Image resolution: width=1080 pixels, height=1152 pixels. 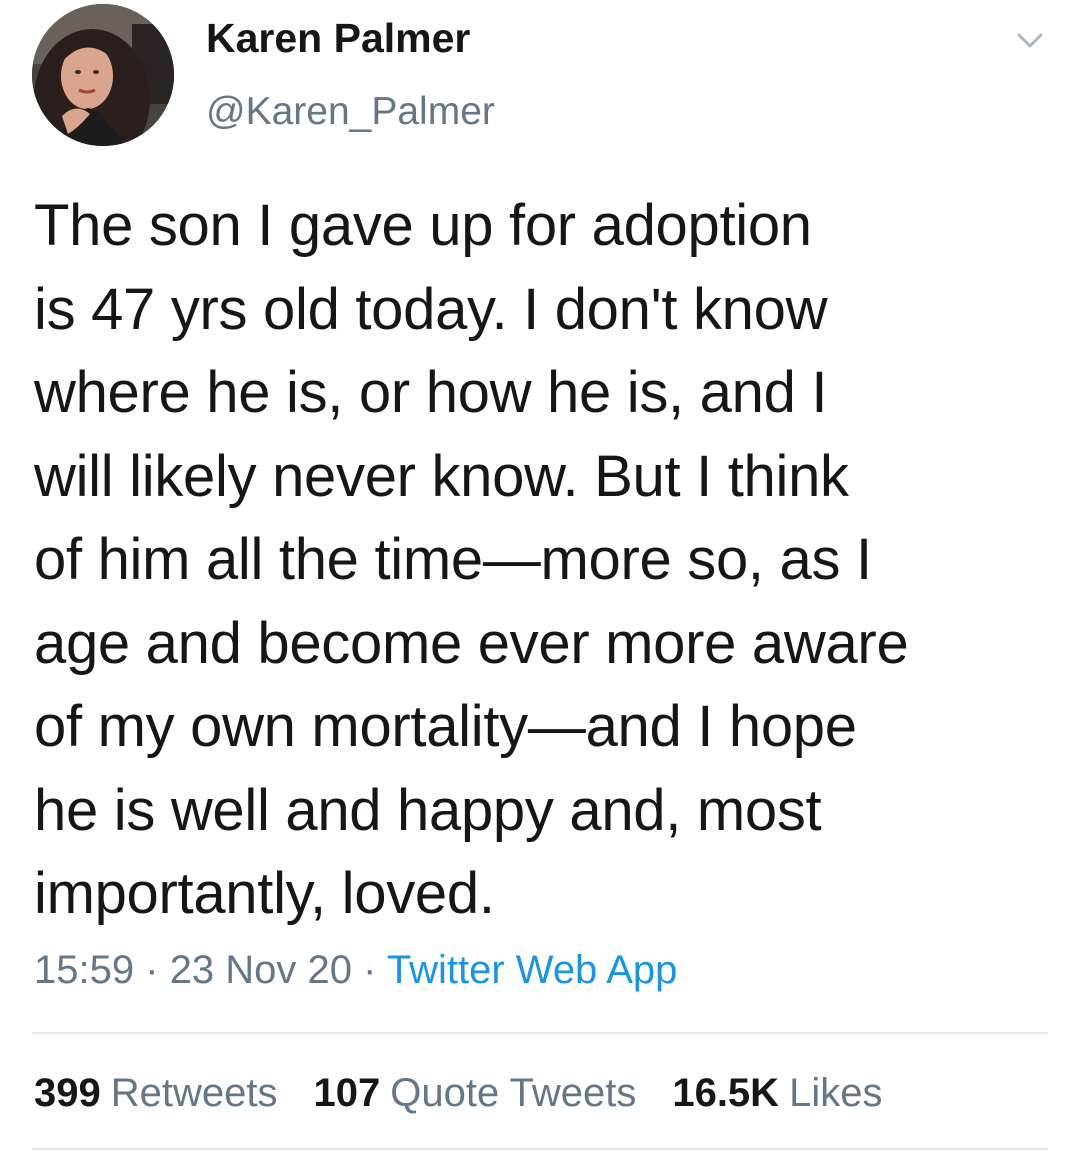 I want to click on tweet-meta: 15:59 · 23 Nov 20 · Twitter Web App, so click(x=355, y=970).